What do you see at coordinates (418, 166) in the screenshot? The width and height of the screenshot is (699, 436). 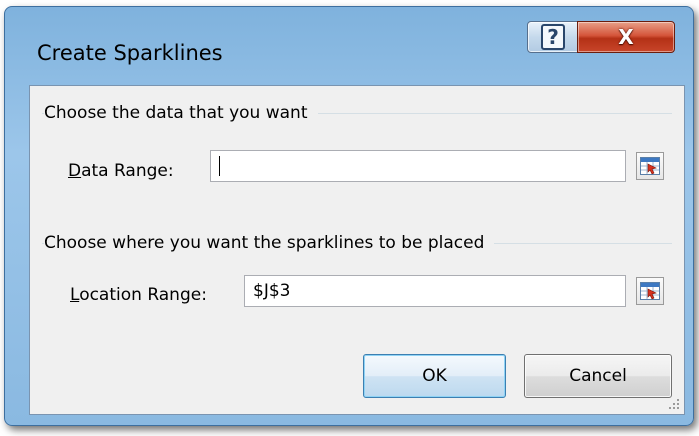 I see `data-range-input` at bounding box center [418, 166].